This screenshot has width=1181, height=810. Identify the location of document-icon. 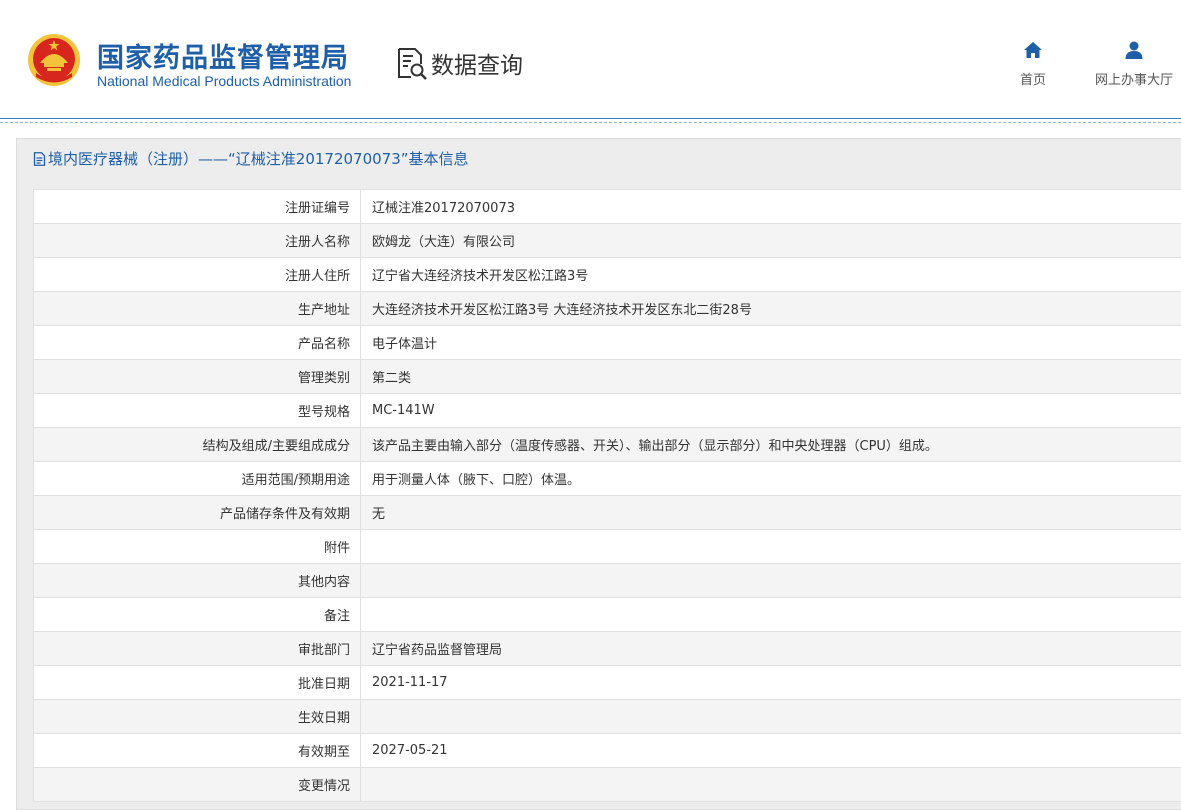
(39, 159).